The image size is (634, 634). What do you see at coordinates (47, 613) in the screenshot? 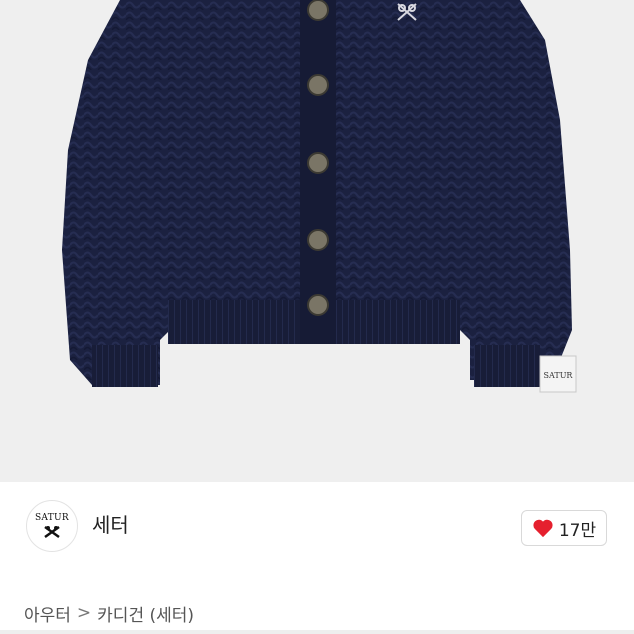
I see `breadcrumb-item-outer: 아우터` at bounding box center [47, 613].